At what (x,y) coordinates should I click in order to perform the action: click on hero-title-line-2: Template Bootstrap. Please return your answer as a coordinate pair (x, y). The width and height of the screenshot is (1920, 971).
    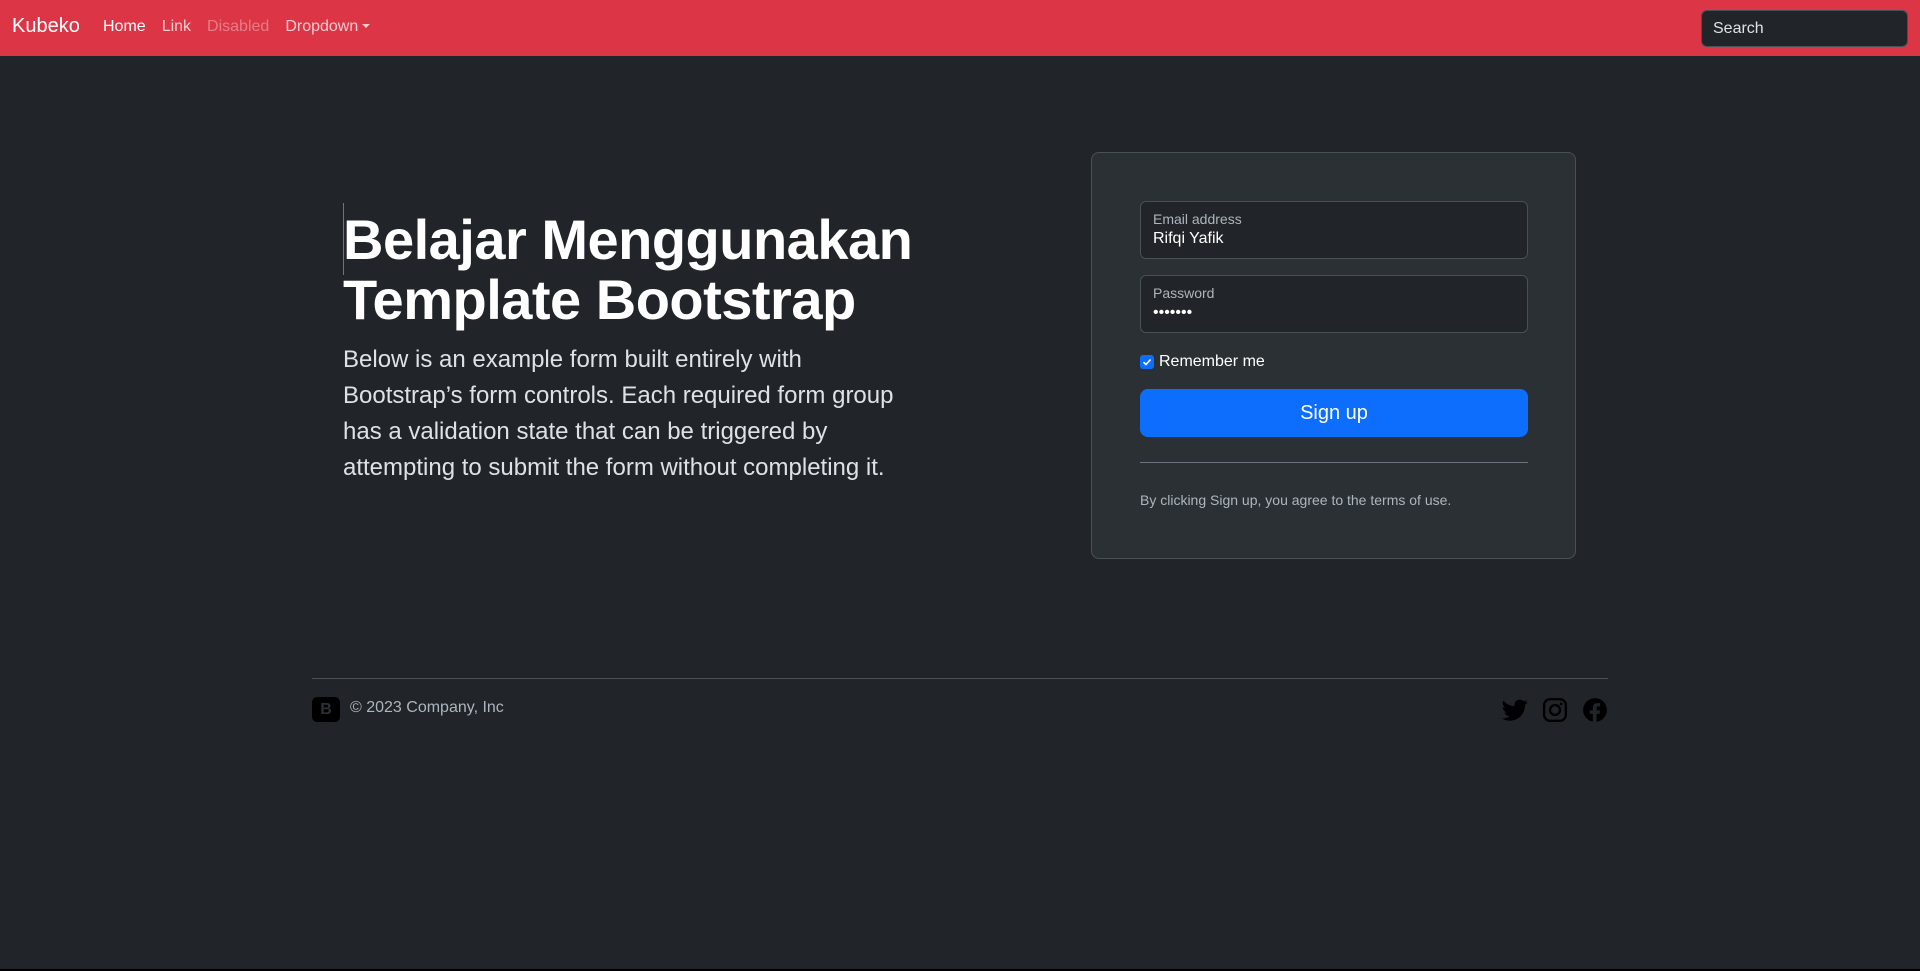
    Looking at the image, I should click on (599, 299).